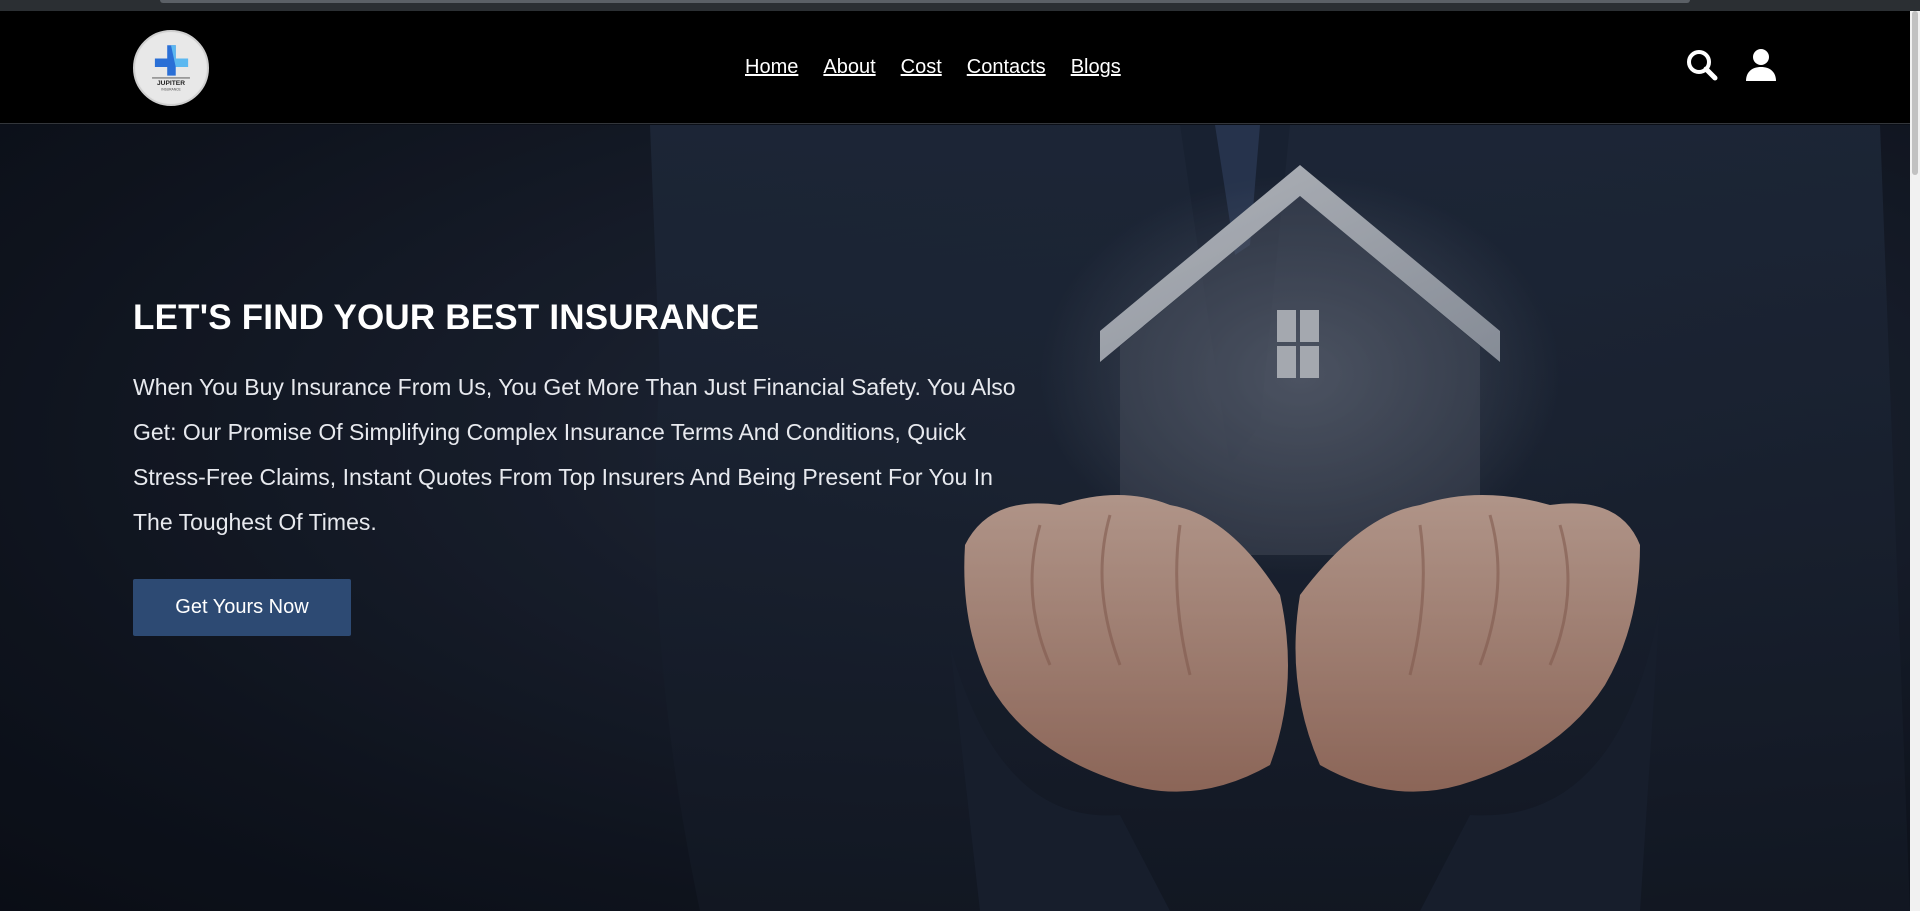 This screenshot has height=911, width=1920. I want to click on brand-logo: JUPITER INSURANCE, so click(171, 68).